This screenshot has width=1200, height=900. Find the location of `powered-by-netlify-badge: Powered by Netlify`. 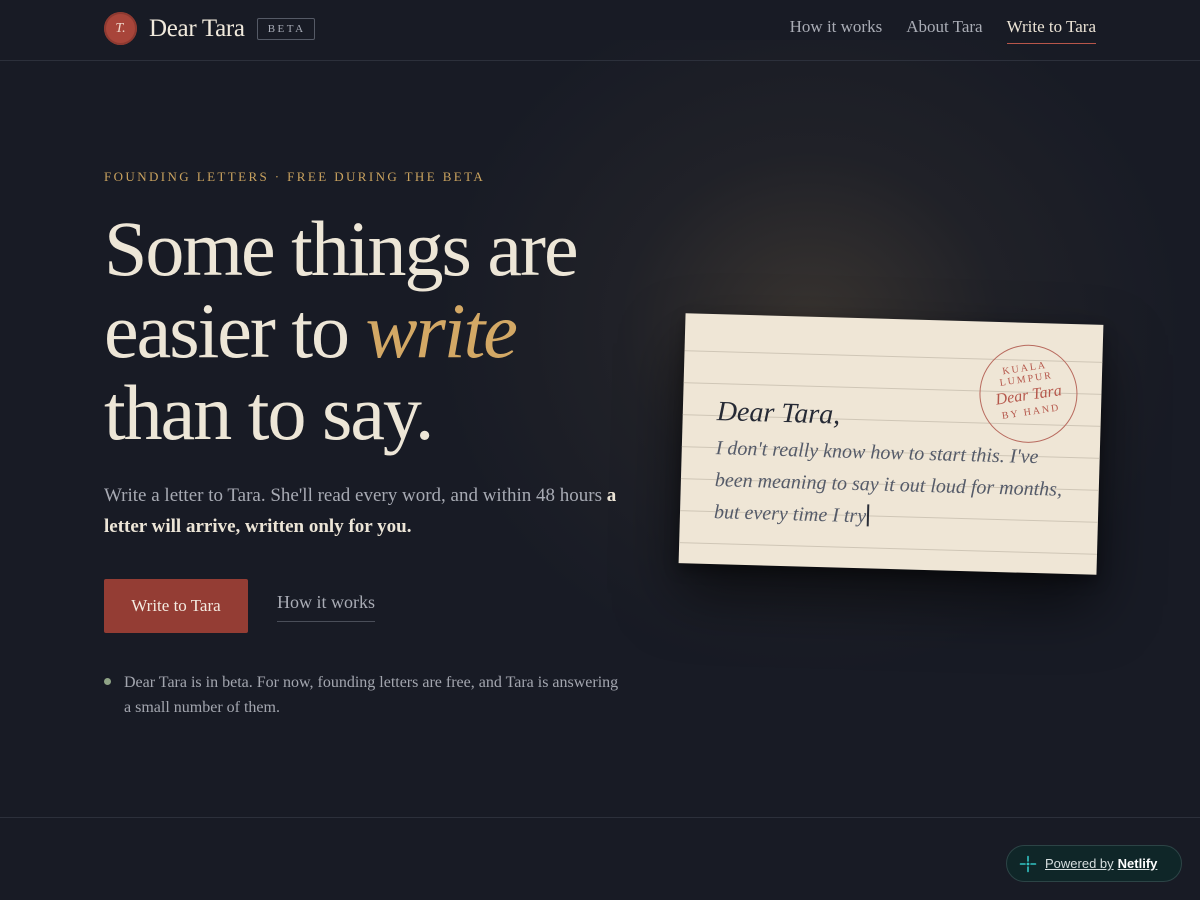

powered-by-netlify-badge: Powered by Netlify is located at coordinates (1094, 863).